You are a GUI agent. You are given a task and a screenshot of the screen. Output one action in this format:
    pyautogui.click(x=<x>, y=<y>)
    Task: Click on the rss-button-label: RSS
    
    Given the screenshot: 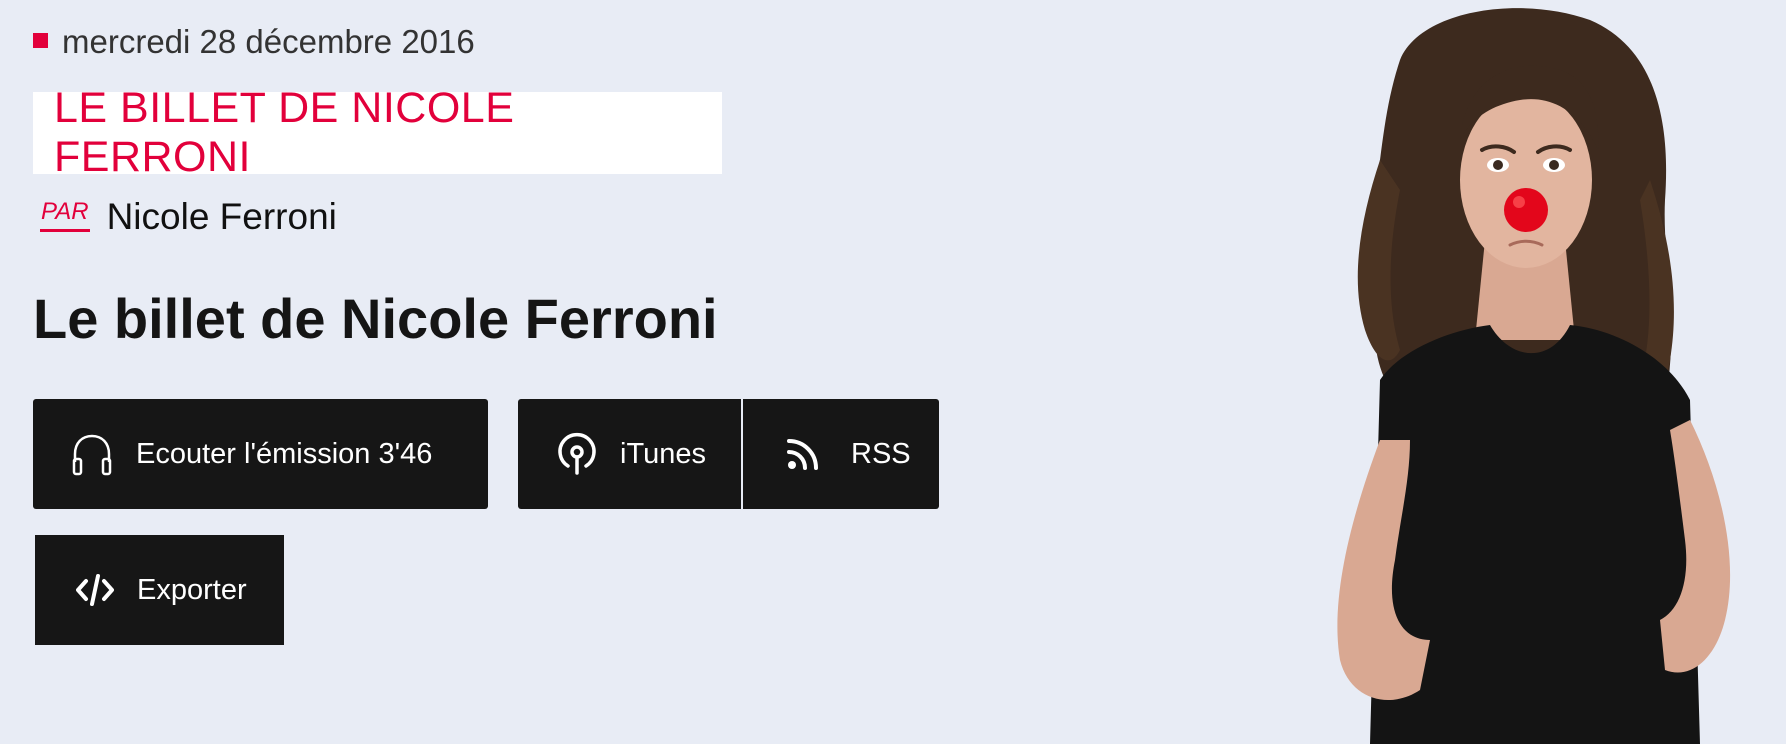 What is the action you would take?
    pyautogui.click(x=881, y=453)
    